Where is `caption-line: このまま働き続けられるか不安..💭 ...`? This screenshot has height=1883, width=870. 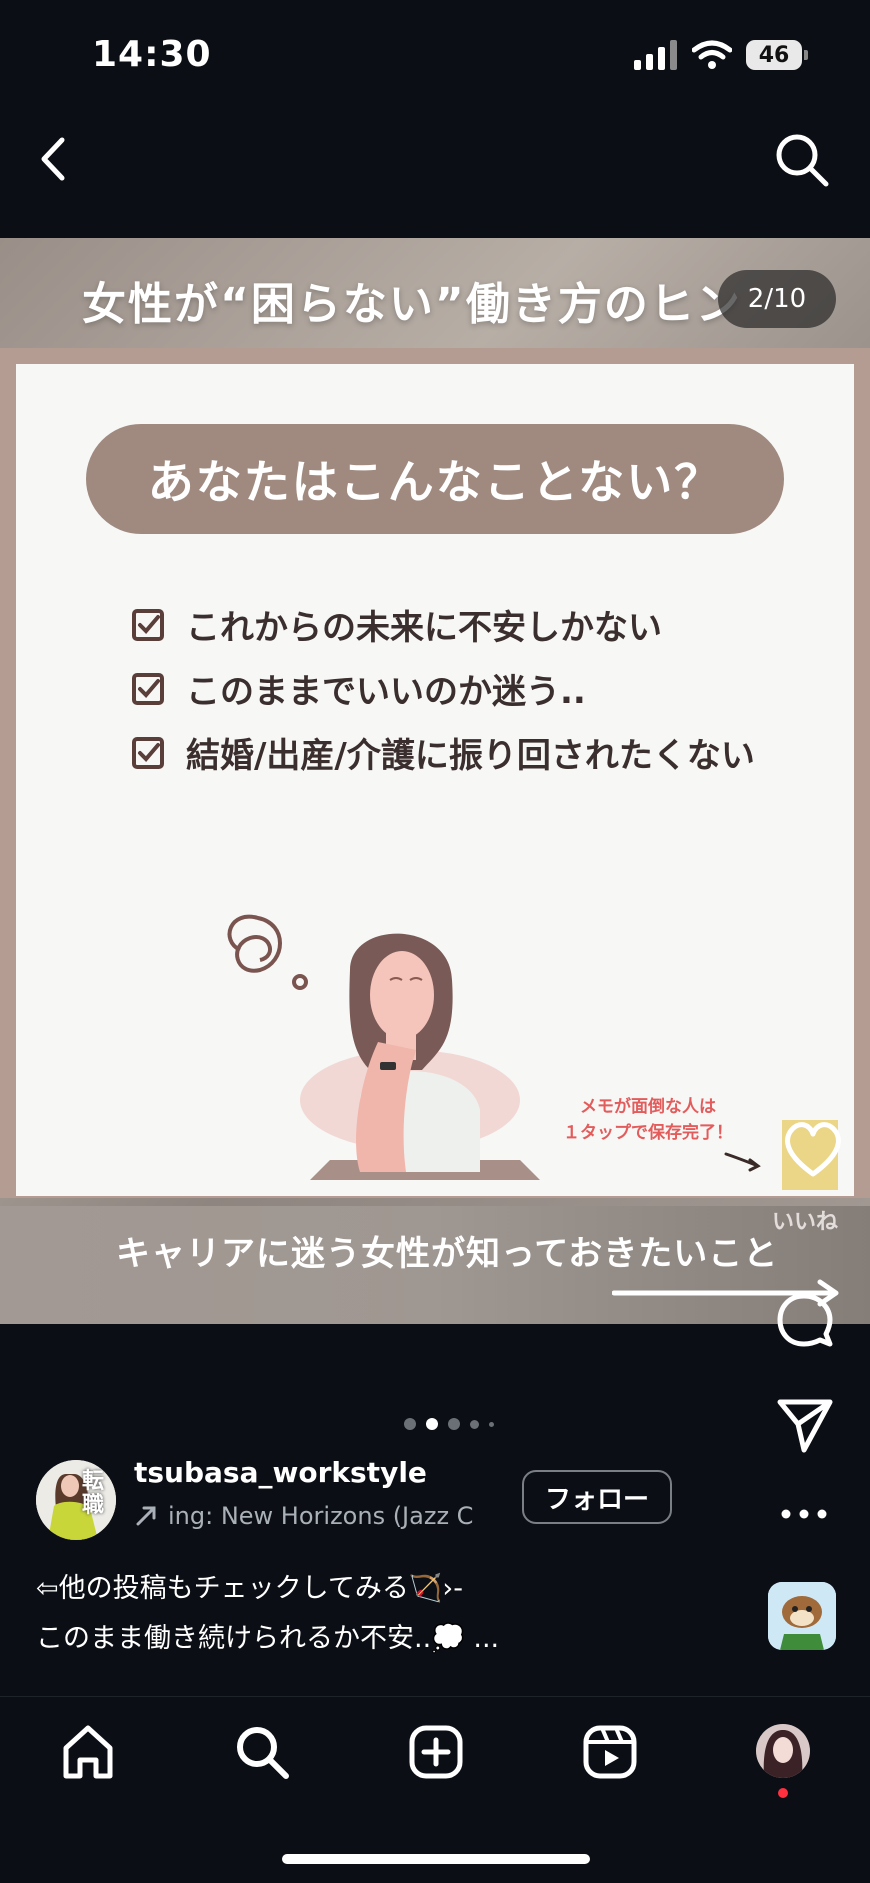 caption-line: このまま働き続けられるか不安..💭 ... is located at coordinates (267, 1635).